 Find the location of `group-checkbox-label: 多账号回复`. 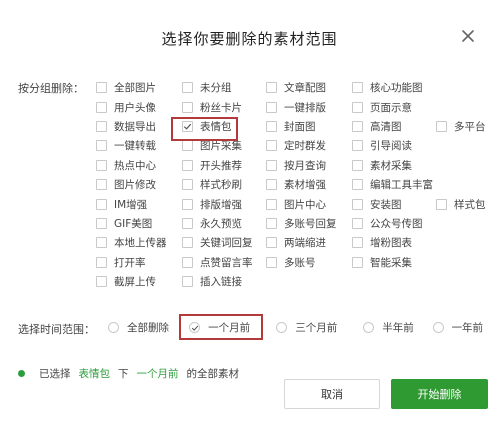

group-checkbox-label: 多账号回复 is located at coordinates (310, 223).